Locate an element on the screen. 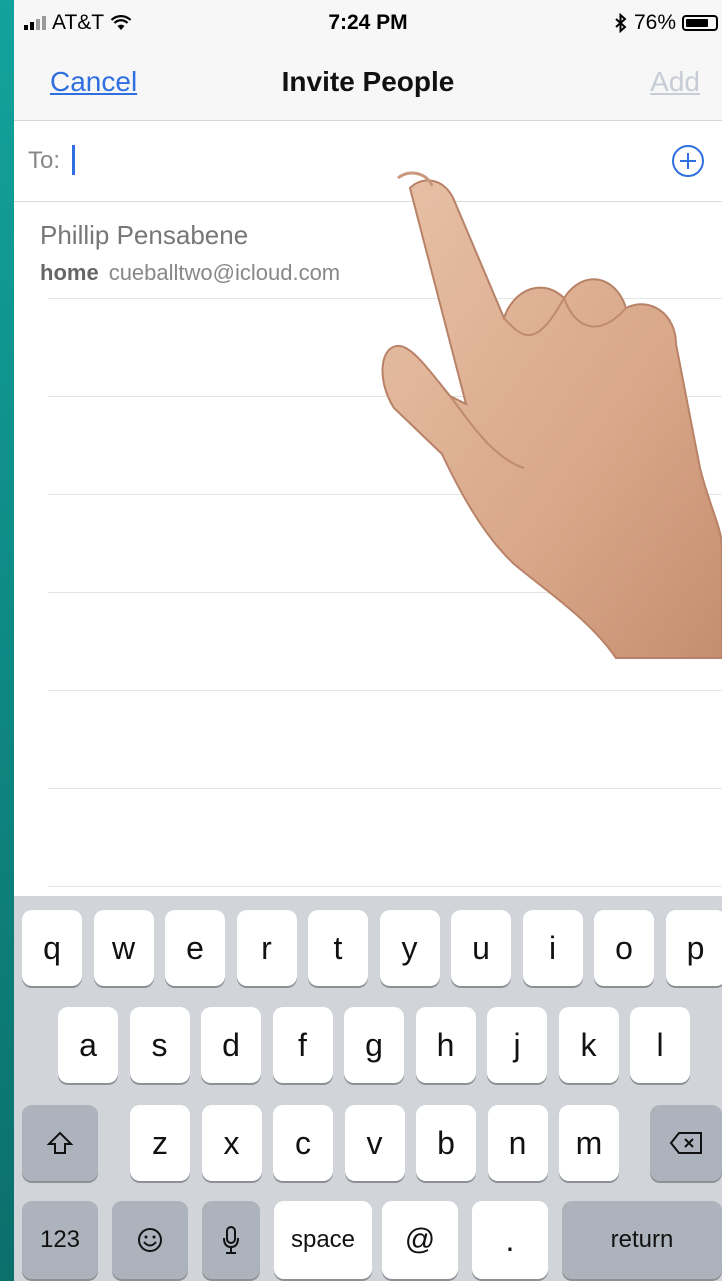  key-a: a is located at coordinates (88, 1045).